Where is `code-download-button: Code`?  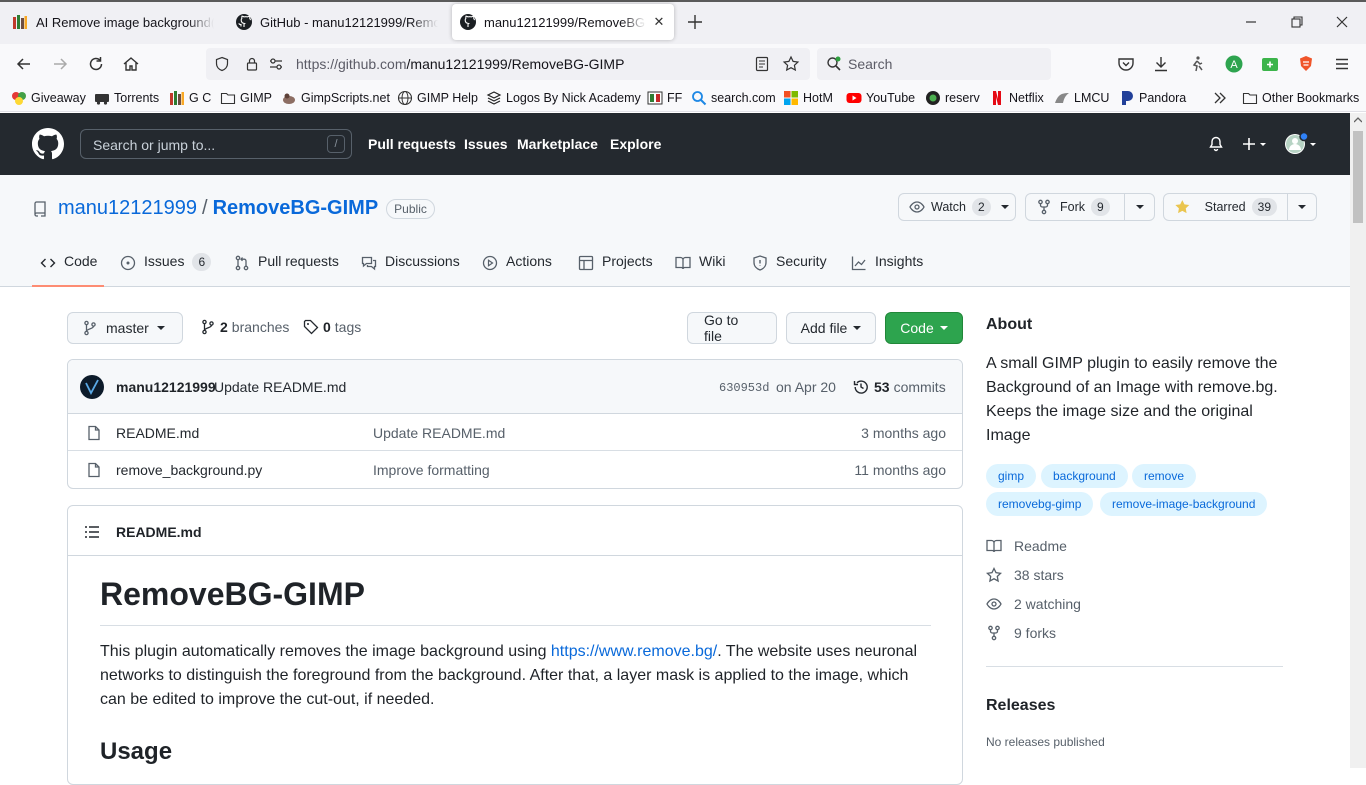
code-download-button: Code is located at coordinates (924, 328).